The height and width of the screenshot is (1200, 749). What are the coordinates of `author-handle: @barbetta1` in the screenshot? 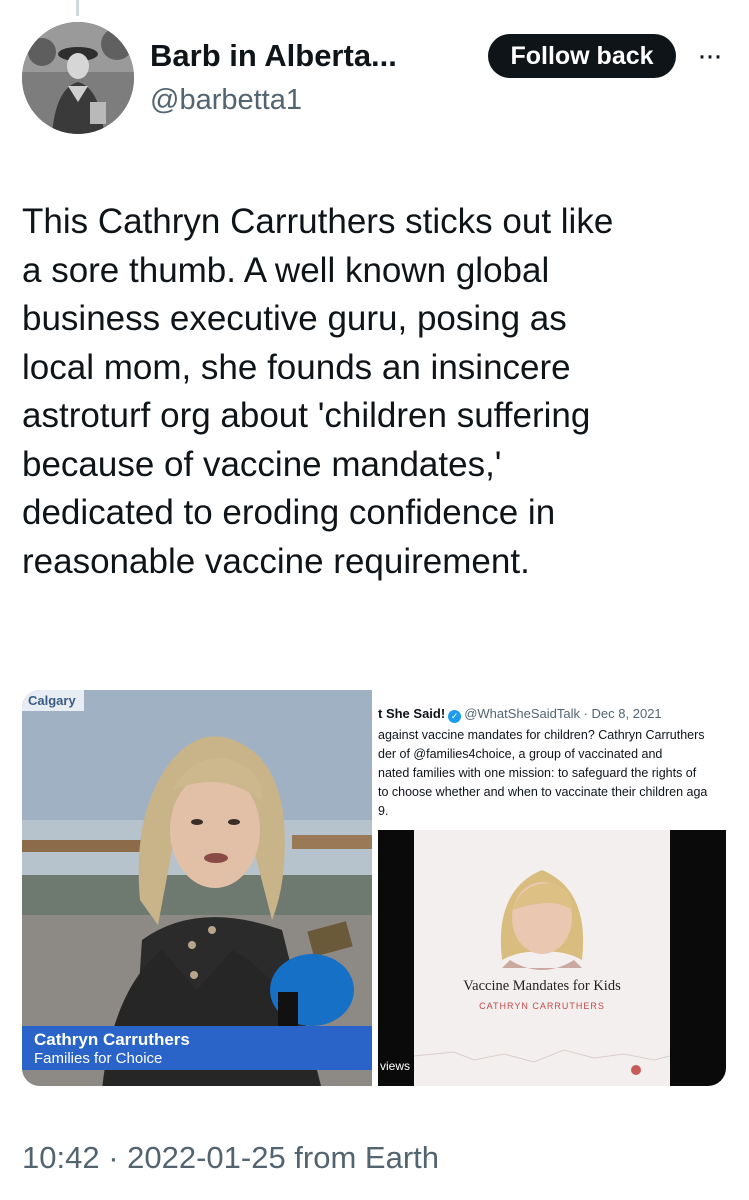 It's located at (226, 100).